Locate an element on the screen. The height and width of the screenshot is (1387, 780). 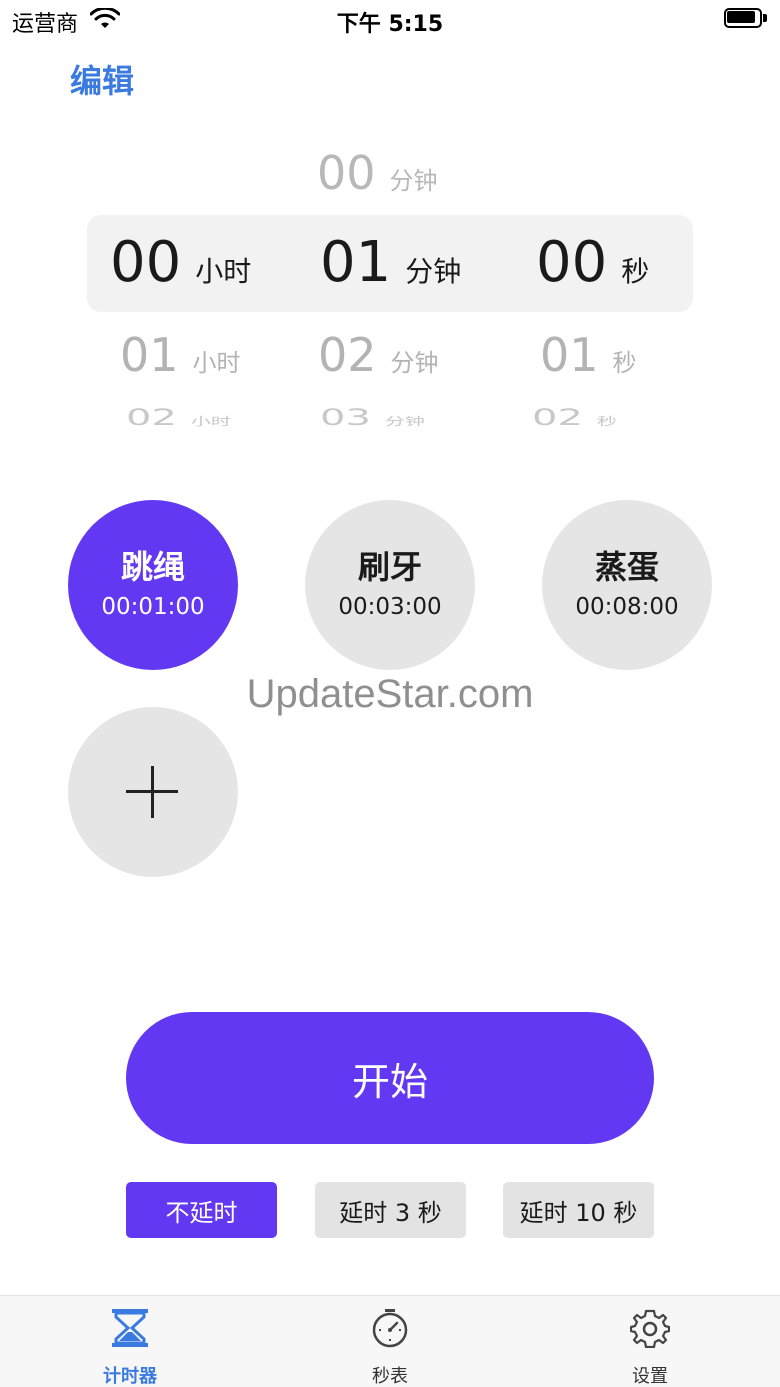
preset-name: 刷牙 is located at coordinates (389, 567).